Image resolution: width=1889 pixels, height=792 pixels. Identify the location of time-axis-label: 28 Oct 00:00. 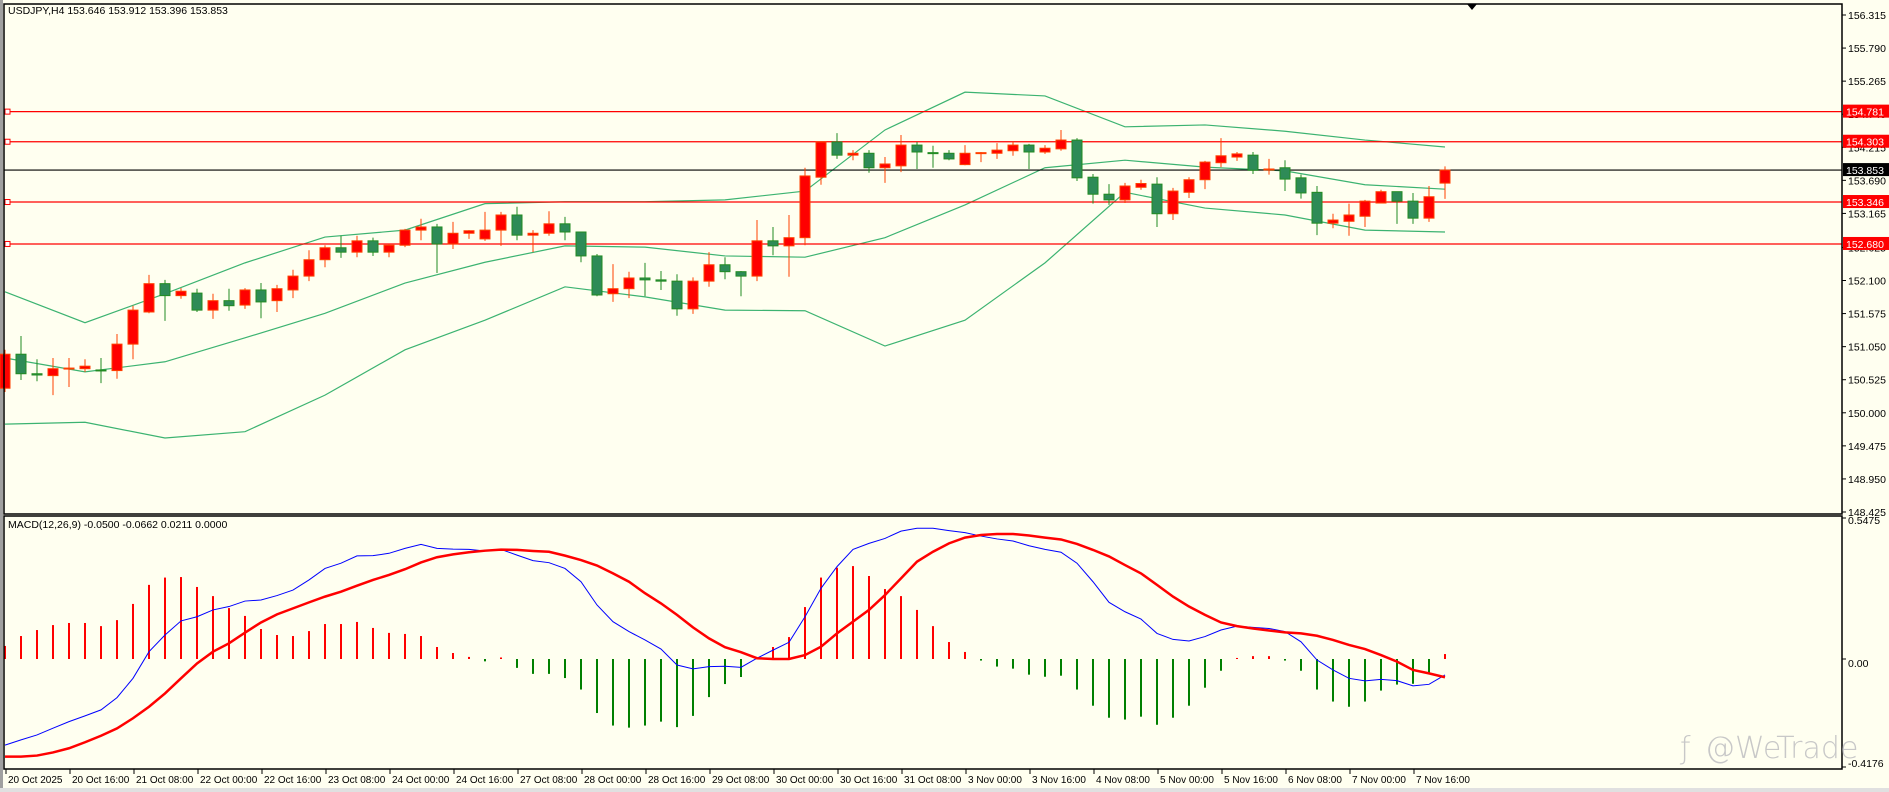
(613, 780).